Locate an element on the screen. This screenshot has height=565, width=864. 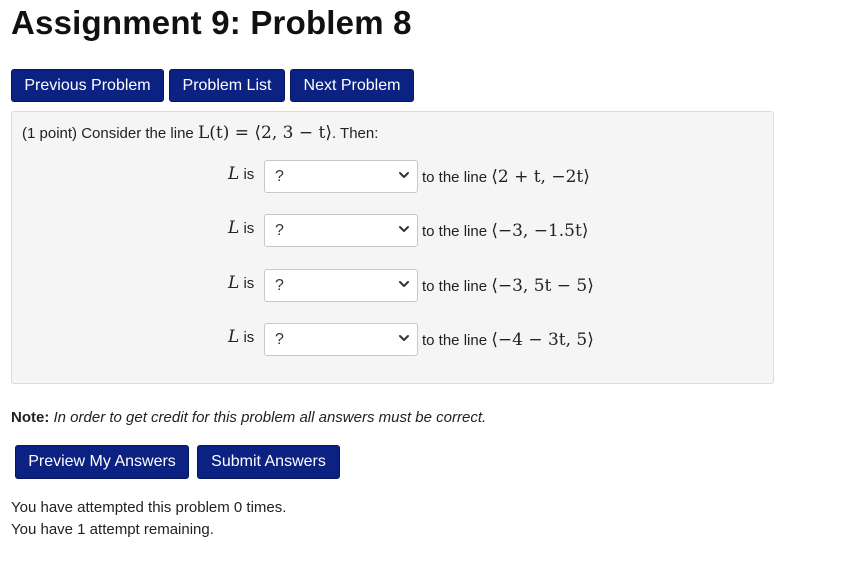
answer-row-3: L is ? to the line ⟨−3, 5t − 5⟩ is located at coordinates (392, 286).